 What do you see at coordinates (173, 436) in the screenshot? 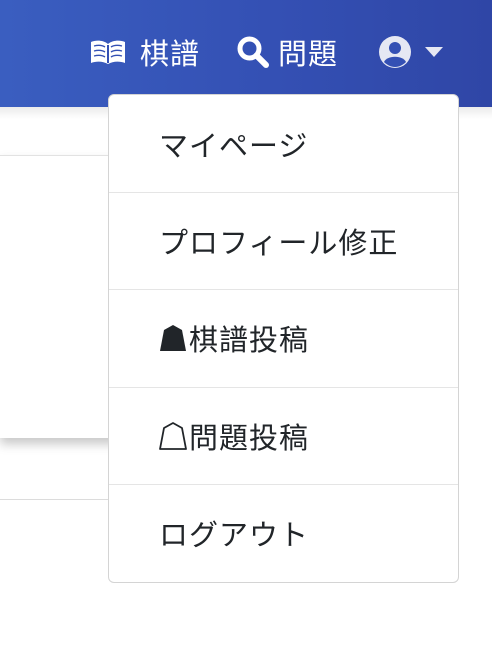
I see `shogi-piece-outline-icon` at bounding box center [173, 436].